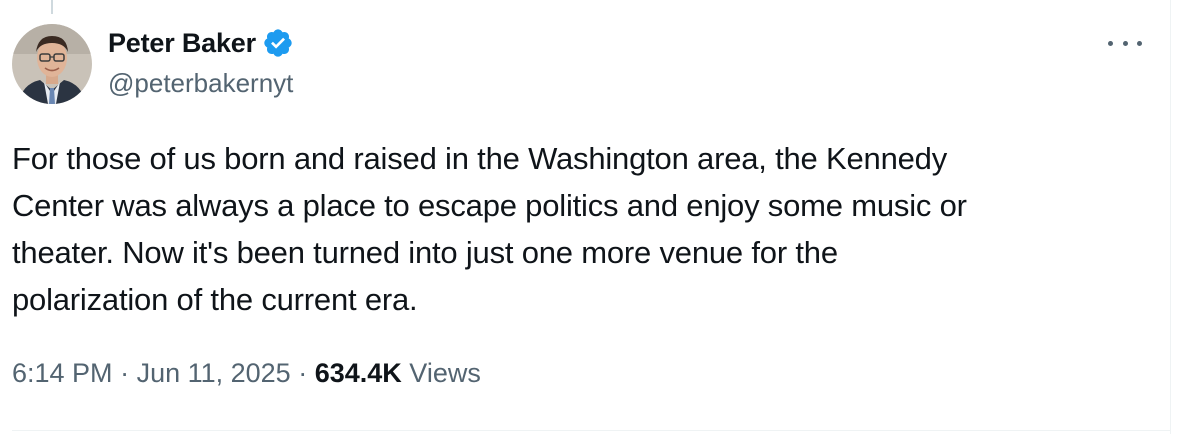 The height and width of the screenshot is (434, 1178). I want to click on author-handle: @peterbakernyt, so click(201, 83).